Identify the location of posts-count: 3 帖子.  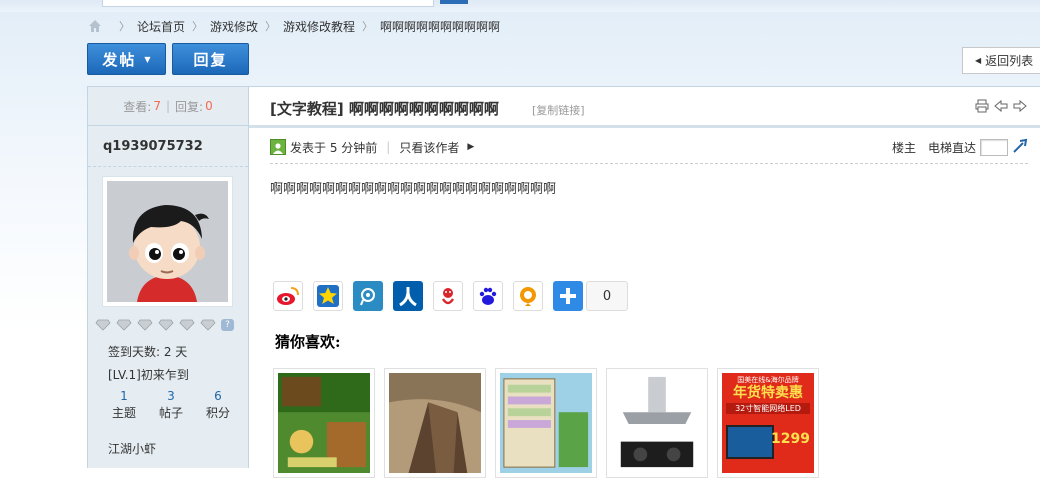
(171, 405).